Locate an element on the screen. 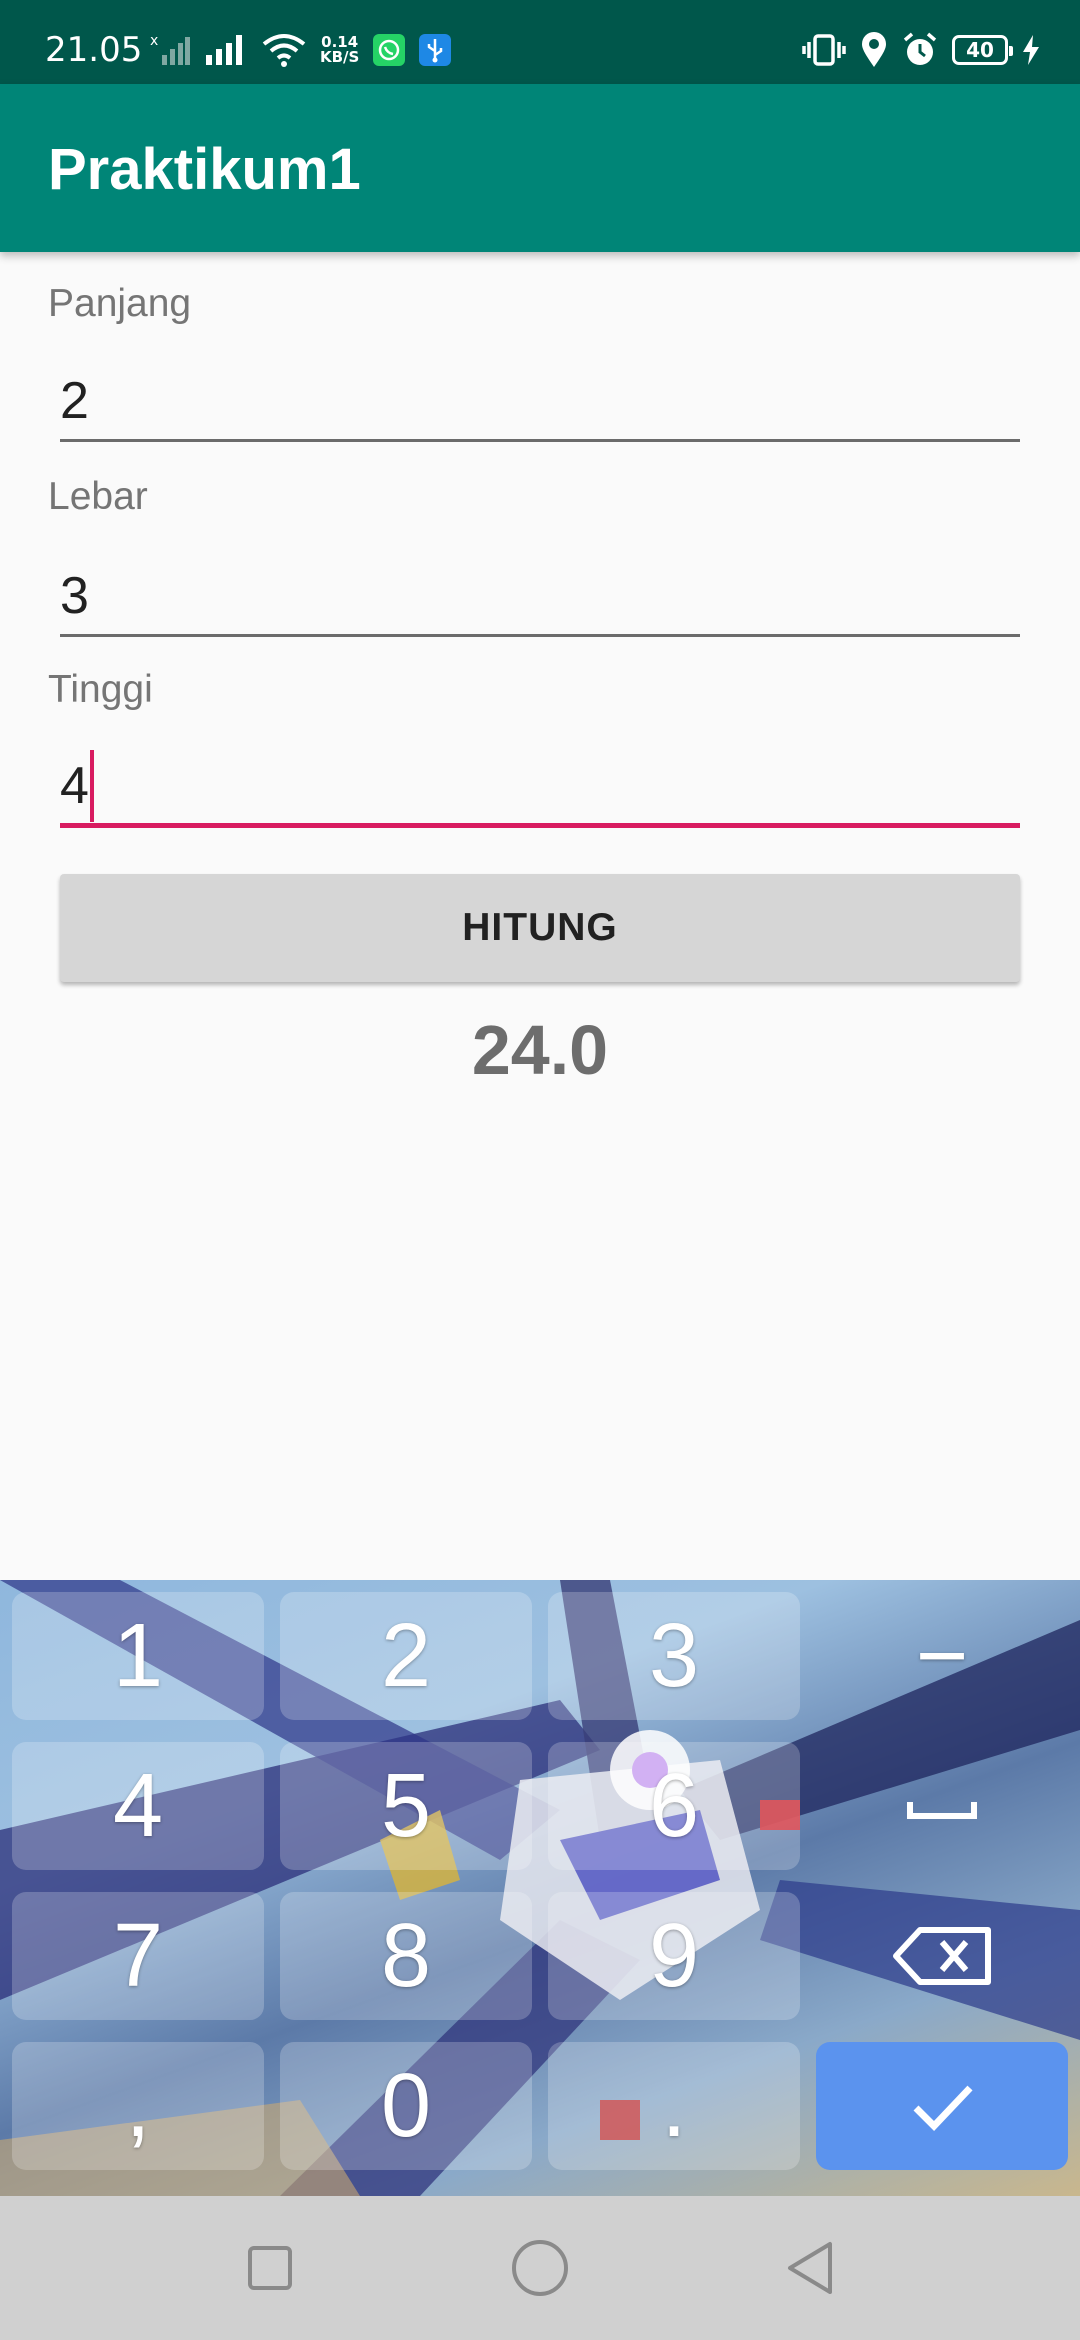  result-text: 24.0 is located at coordinates (540, 1050).